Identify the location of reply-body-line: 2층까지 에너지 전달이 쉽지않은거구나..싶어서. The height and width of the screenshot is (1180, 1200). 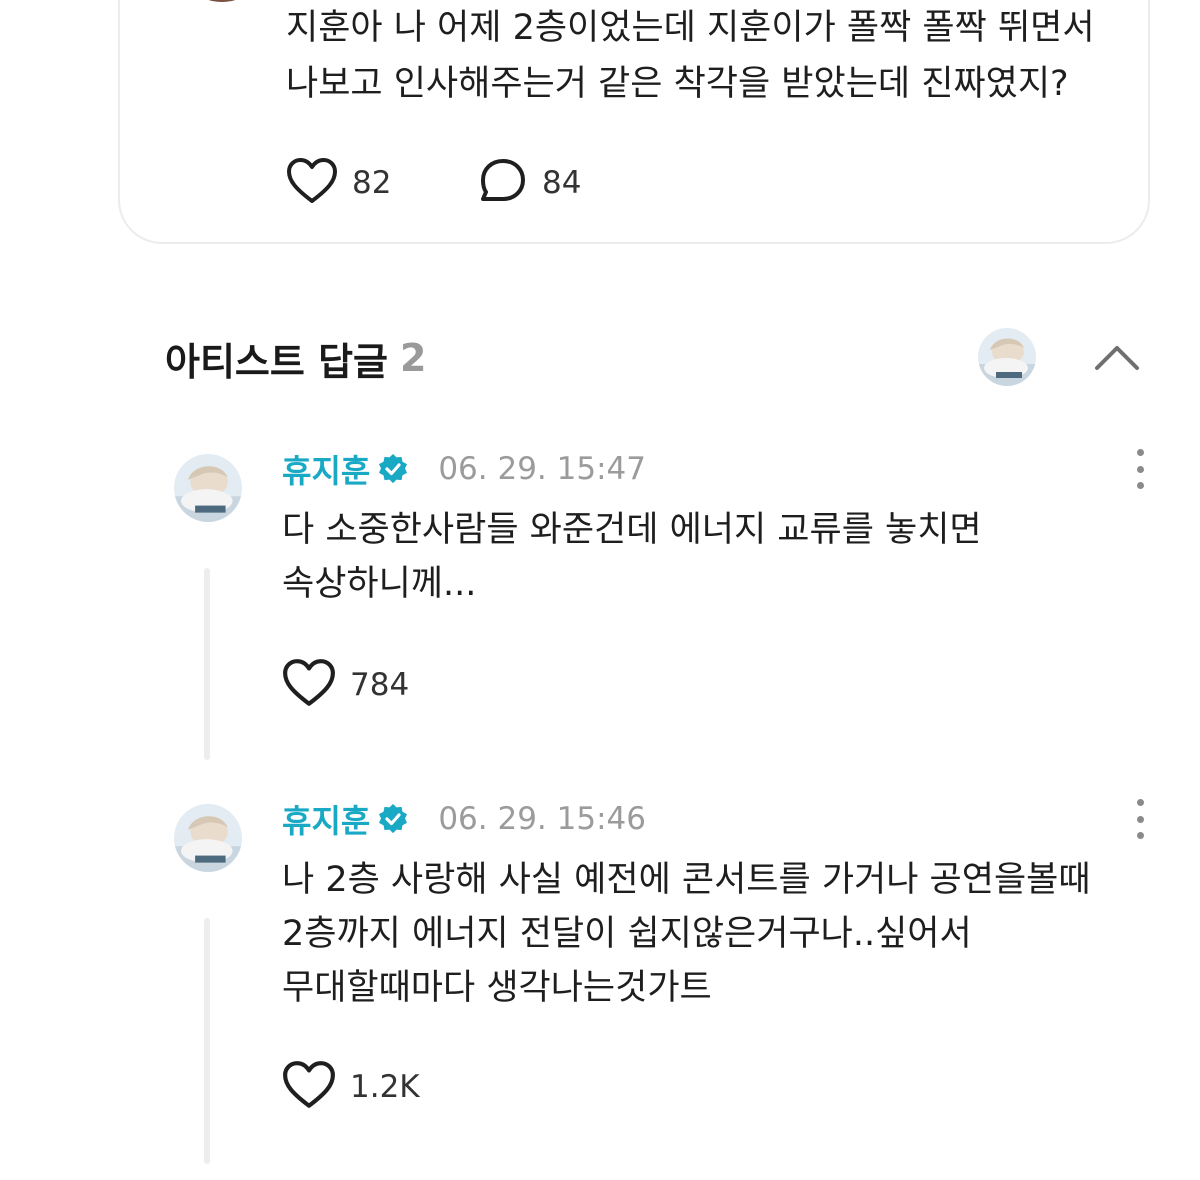
(627, 934).